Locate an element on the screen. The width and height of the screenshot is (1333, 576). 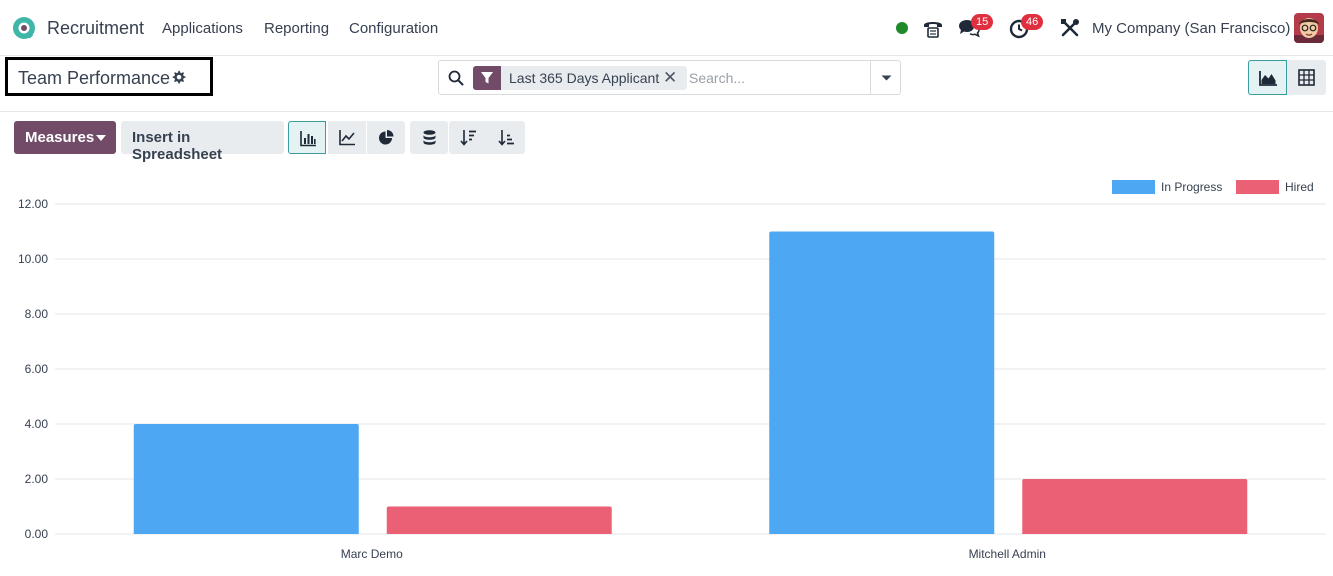
insert-in-spreadsheet-button: Insert in Spreadsheet is located at coordinates (202, 142).